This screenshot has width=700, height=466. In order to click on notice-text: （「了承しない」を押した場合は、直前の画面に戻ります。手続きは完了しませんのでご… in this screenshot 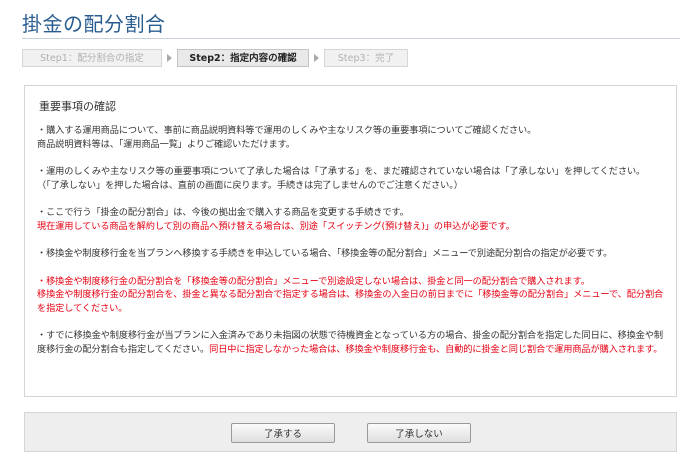, I will do `click(250, 185)`.